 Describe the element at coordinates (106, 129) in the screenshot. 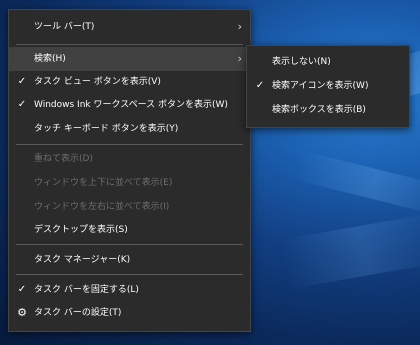

I see `menu-item-label: タッチ キーボード ボタンを表示(Y)` at that location.